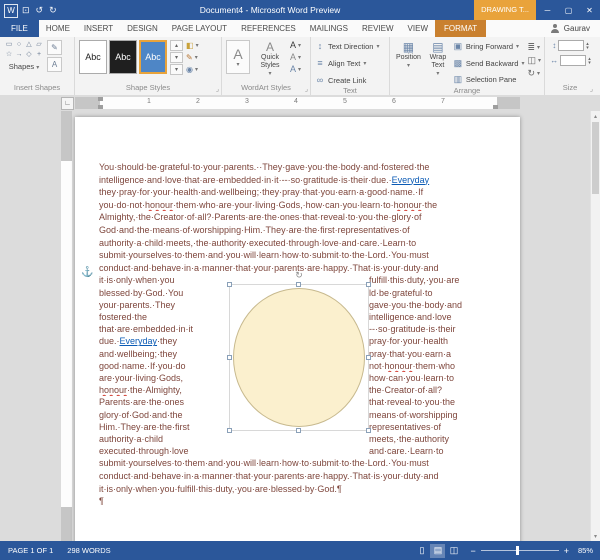 The width and height of the screenshot is (600, 560). I want to click on window-title: Document4 - Microsoft Word Preview, so click(270, 10).